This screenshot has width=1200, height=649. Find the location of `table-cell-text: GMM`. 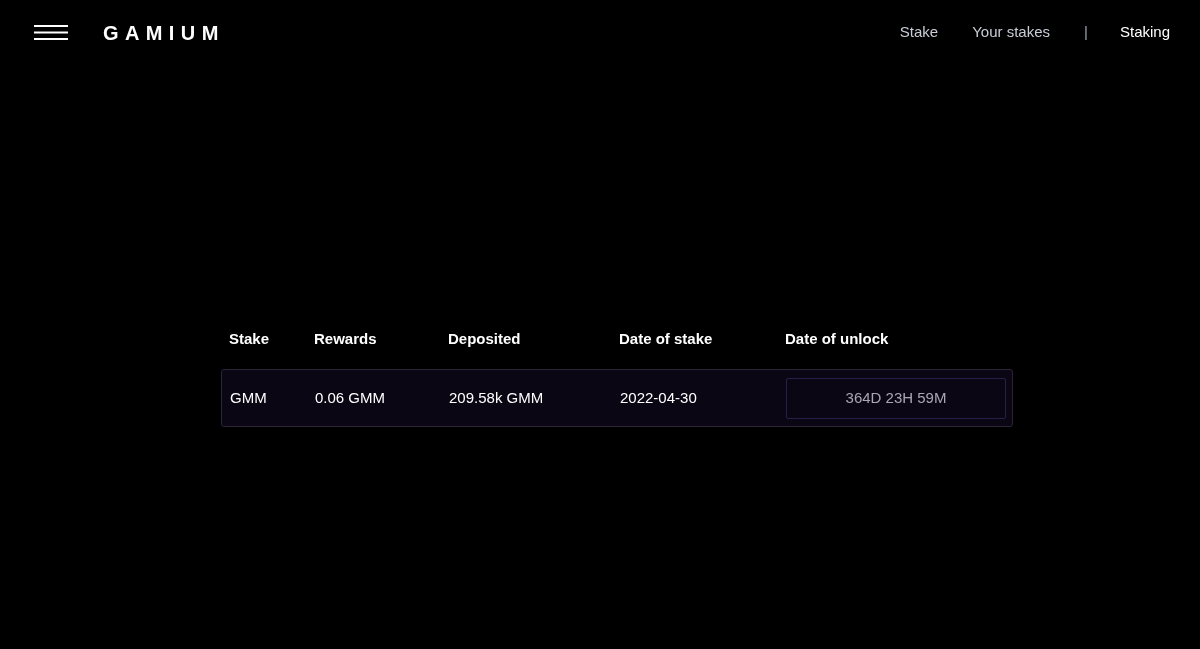

table-cell-text: GMM is located at coordinates (249, 397).